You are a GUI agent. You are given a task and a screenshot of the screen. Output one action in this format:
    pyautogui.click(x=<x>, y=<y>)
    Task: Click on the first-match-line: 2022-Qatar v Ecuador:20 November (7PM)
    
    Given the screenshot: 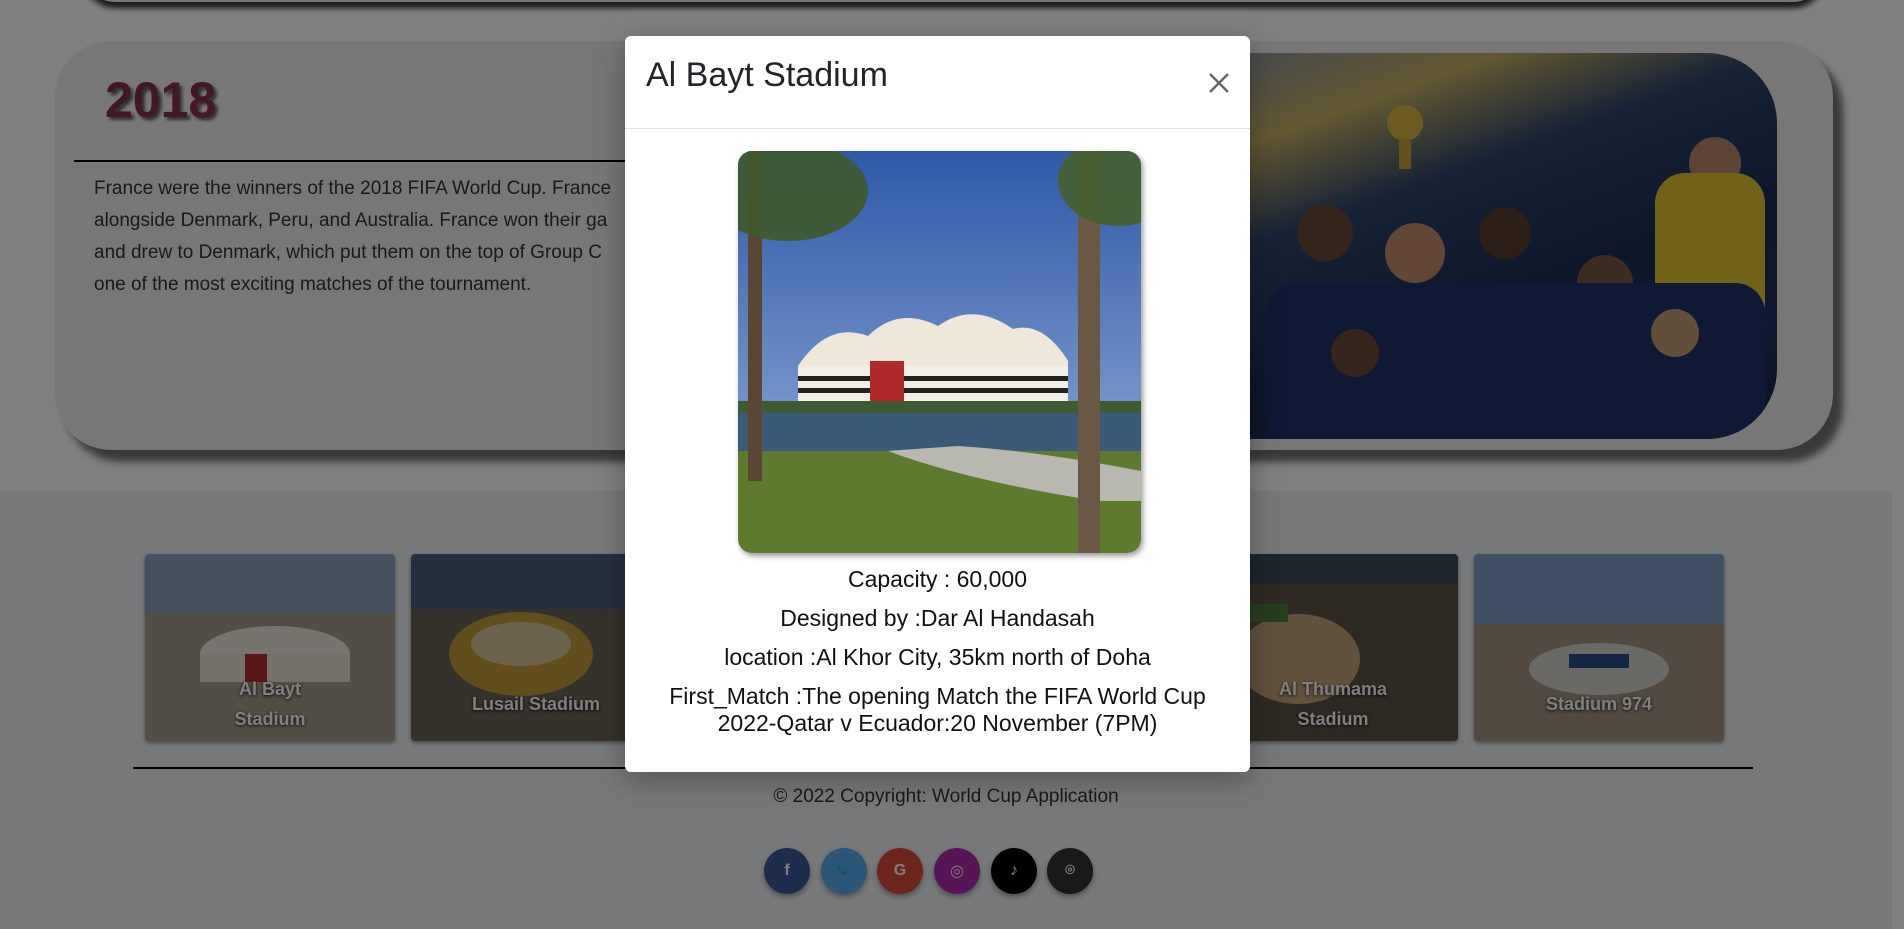 What is the action you would take?
    pyautogui.click(x=937, y=723)
    